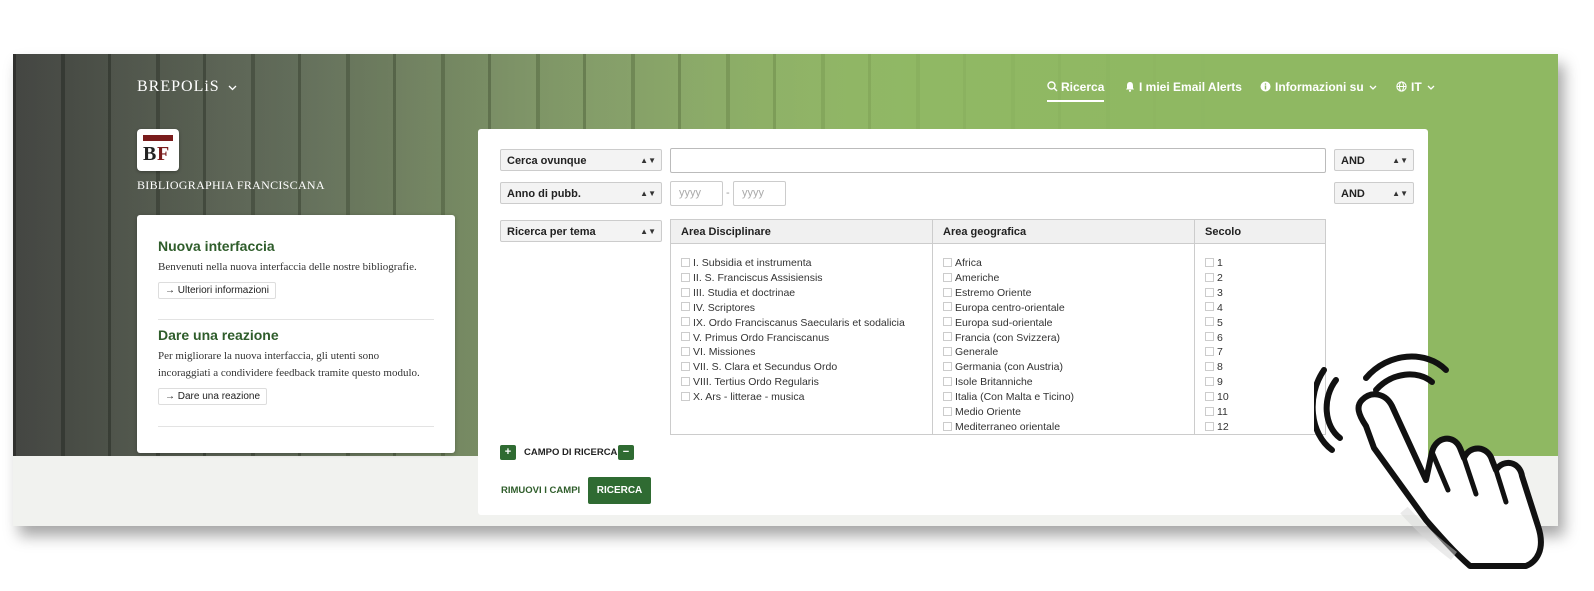 The height and width of the screenshot is (591, 1594). I want to click on century-item: 9, so click(1265, 382).